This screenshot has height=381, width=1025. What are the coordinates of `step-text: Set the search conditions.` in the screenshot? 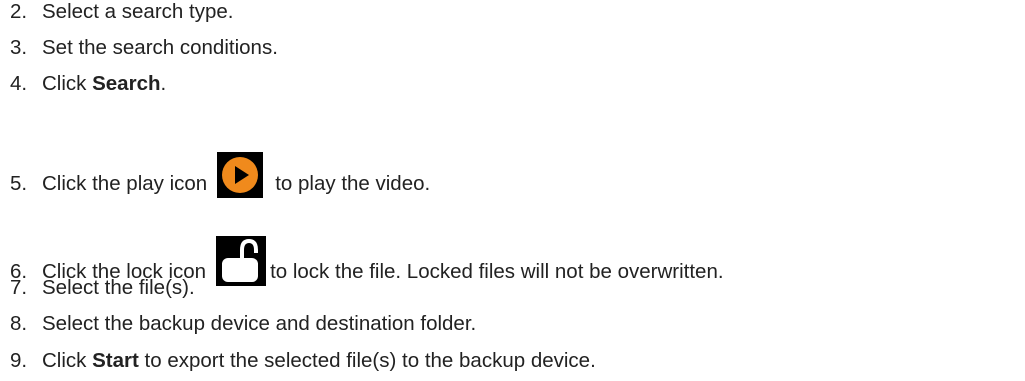 It's located at (160, 47).